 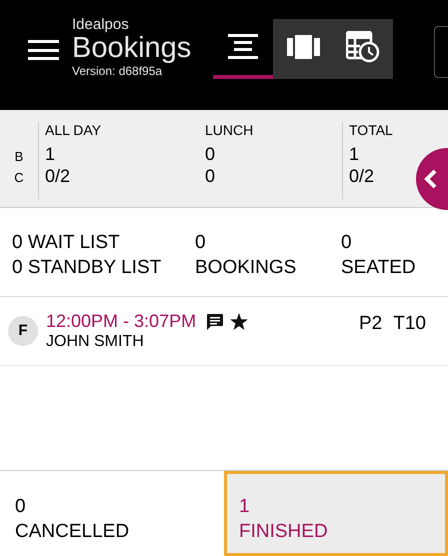 I want to click on status-badge: F, so click(x=23, y=331).